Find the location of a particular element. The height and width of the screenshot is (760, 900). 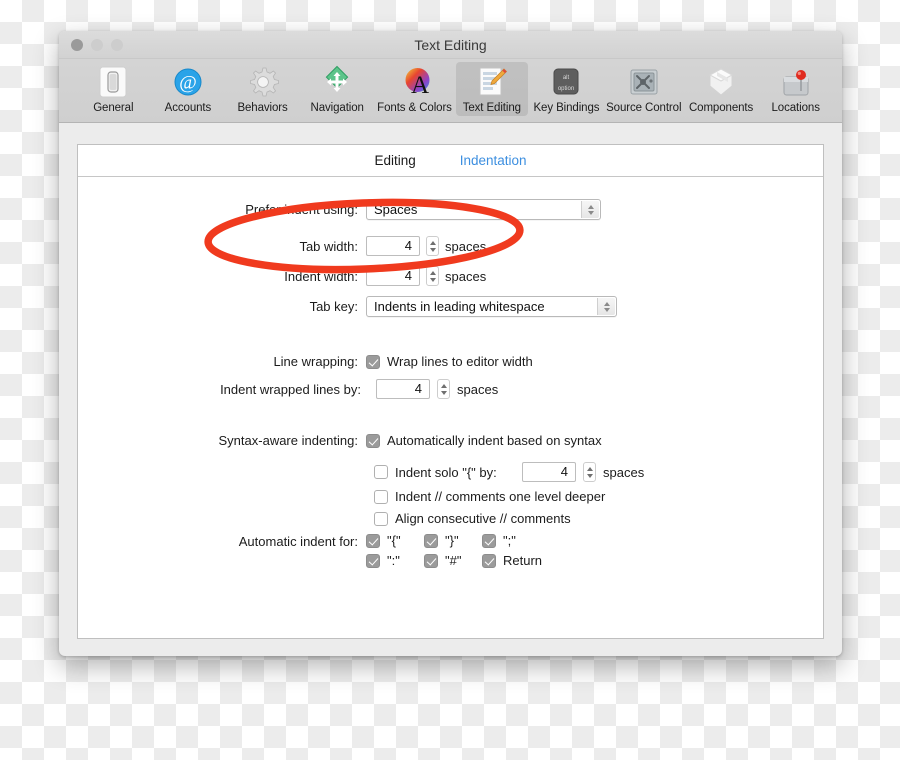

tab-strip: Editing Indentation is located at coordinates (450, 161).